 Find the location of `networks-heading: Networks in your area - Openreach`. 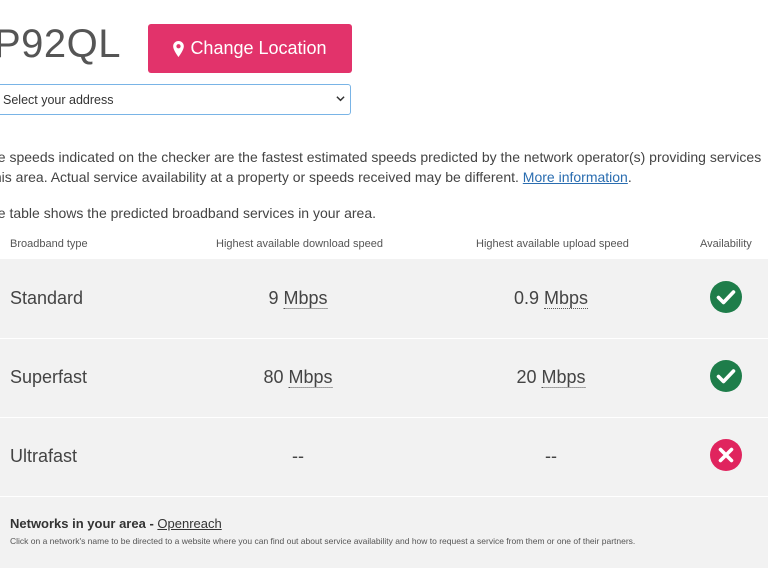

networks-heading: Networks in your area - Openreach is located at coordinates (116, 523).